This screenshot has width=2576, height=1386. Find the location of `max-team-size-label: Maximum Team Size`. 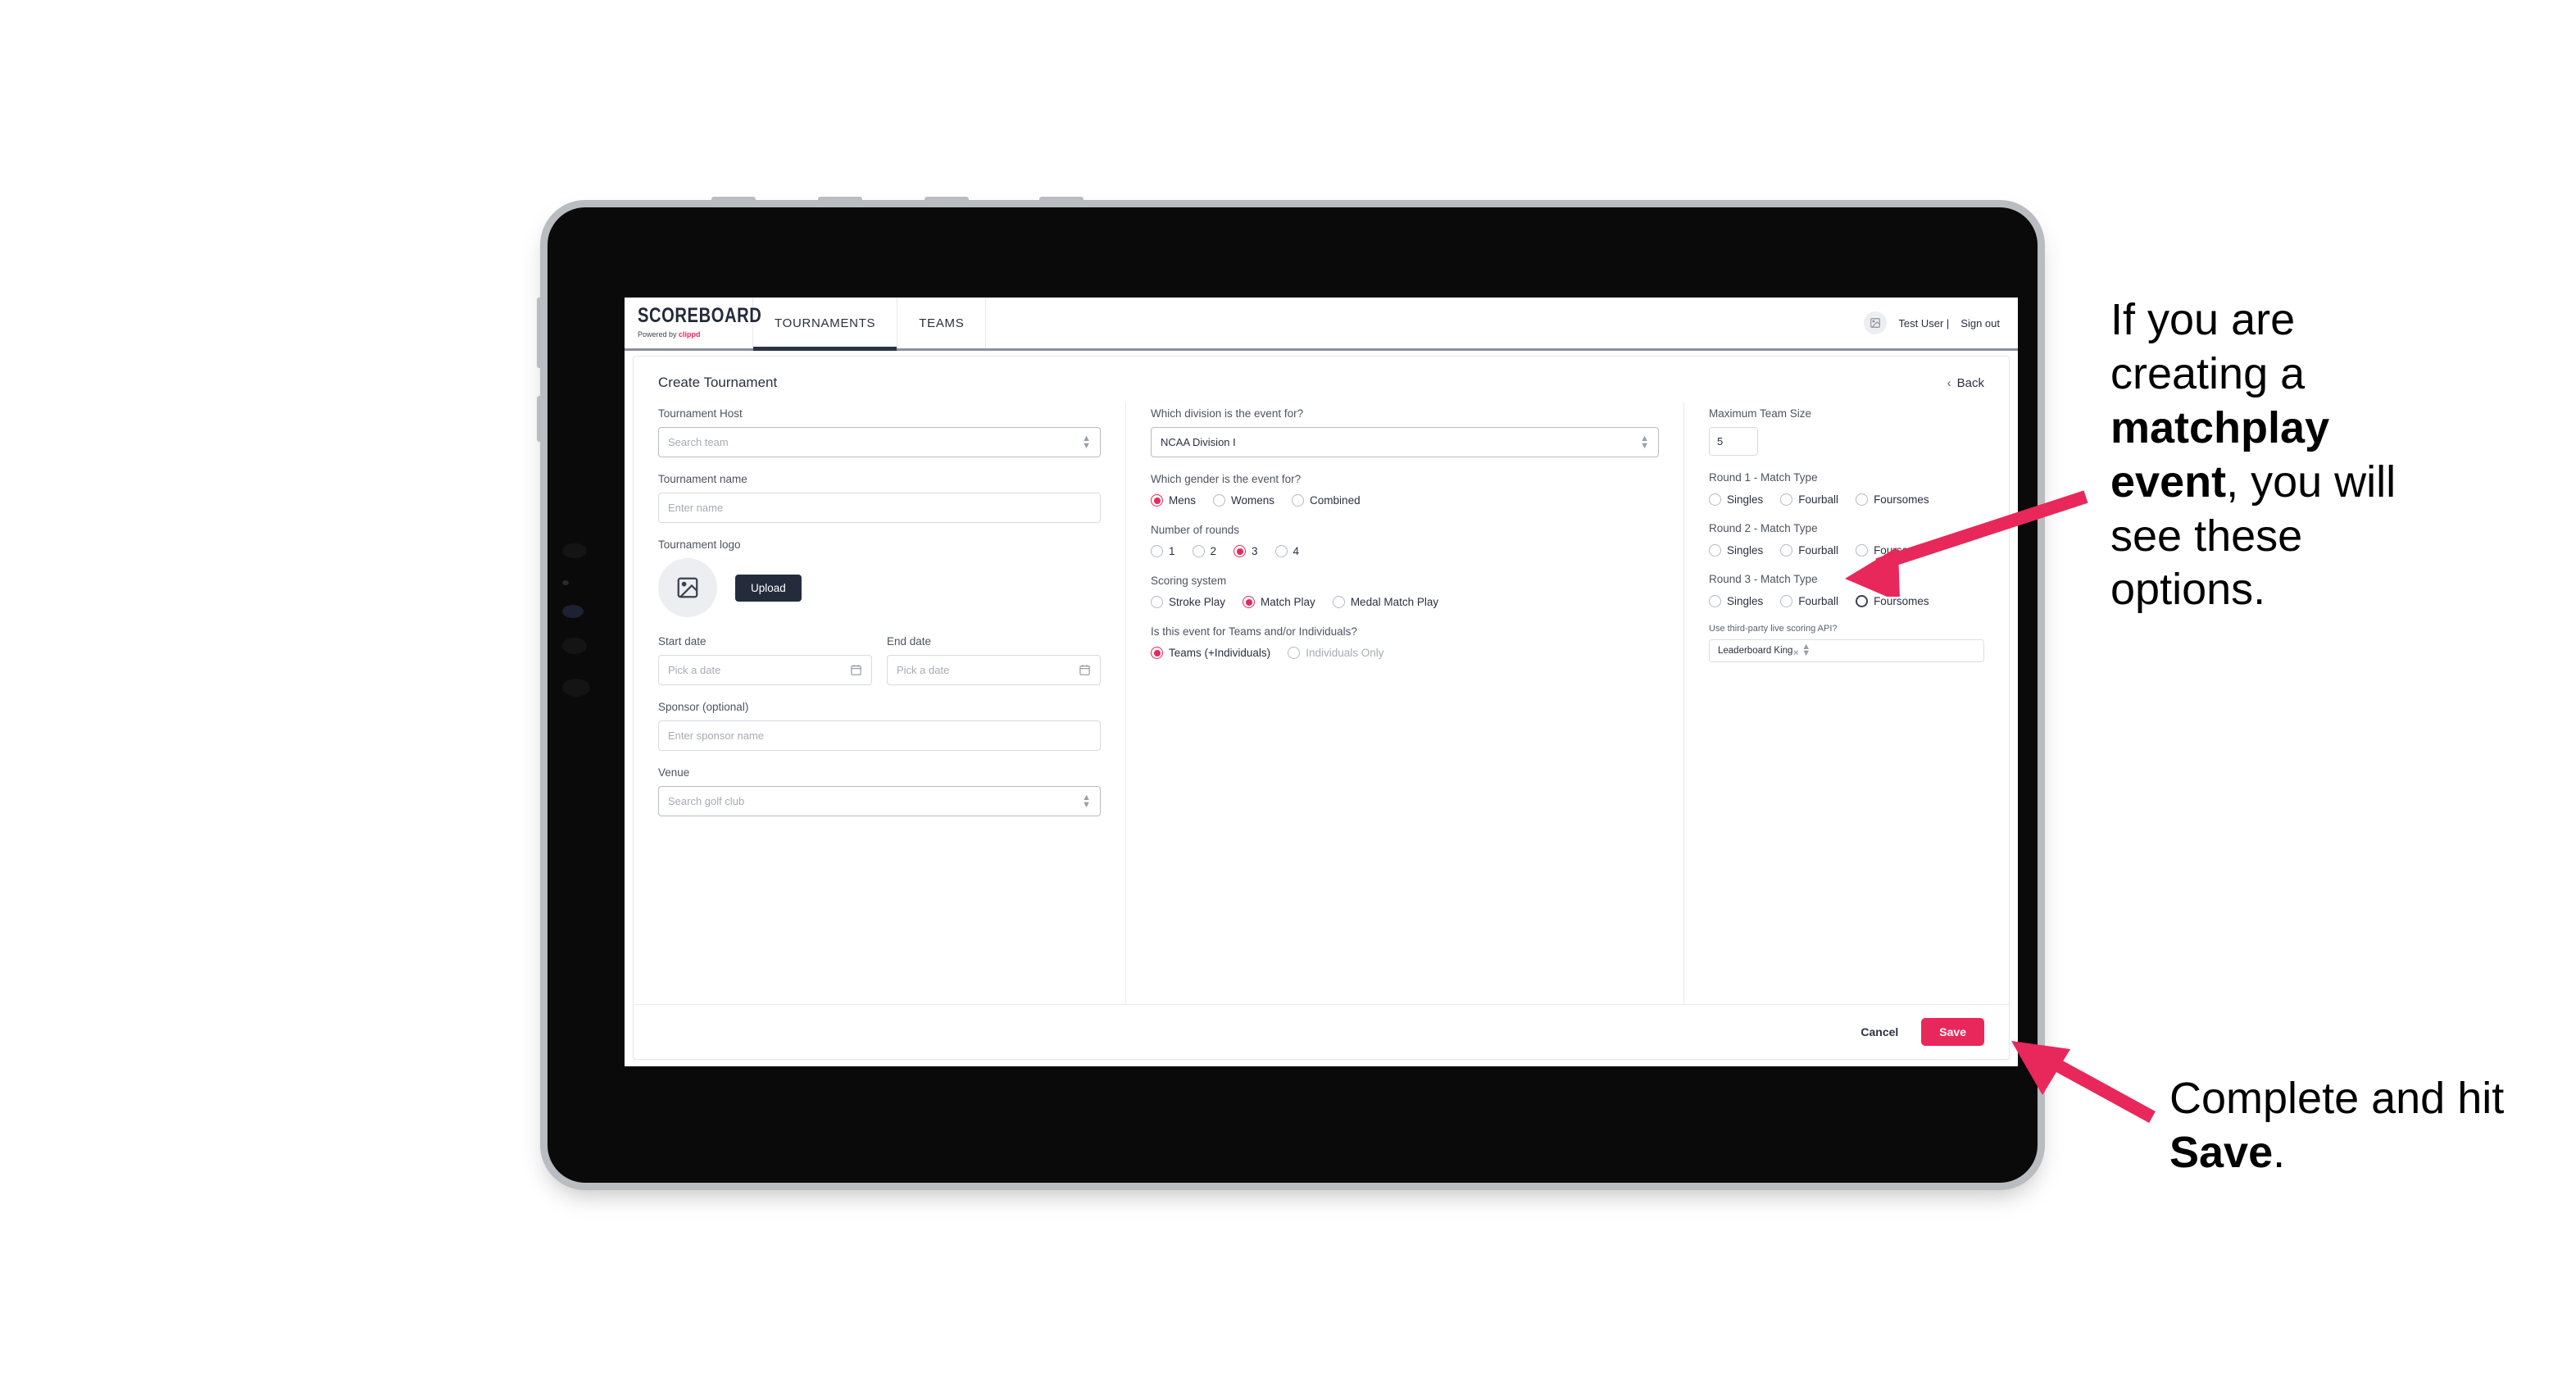

max-team-size-label: Maximum Team Size is located at coordinates (1760, 413).